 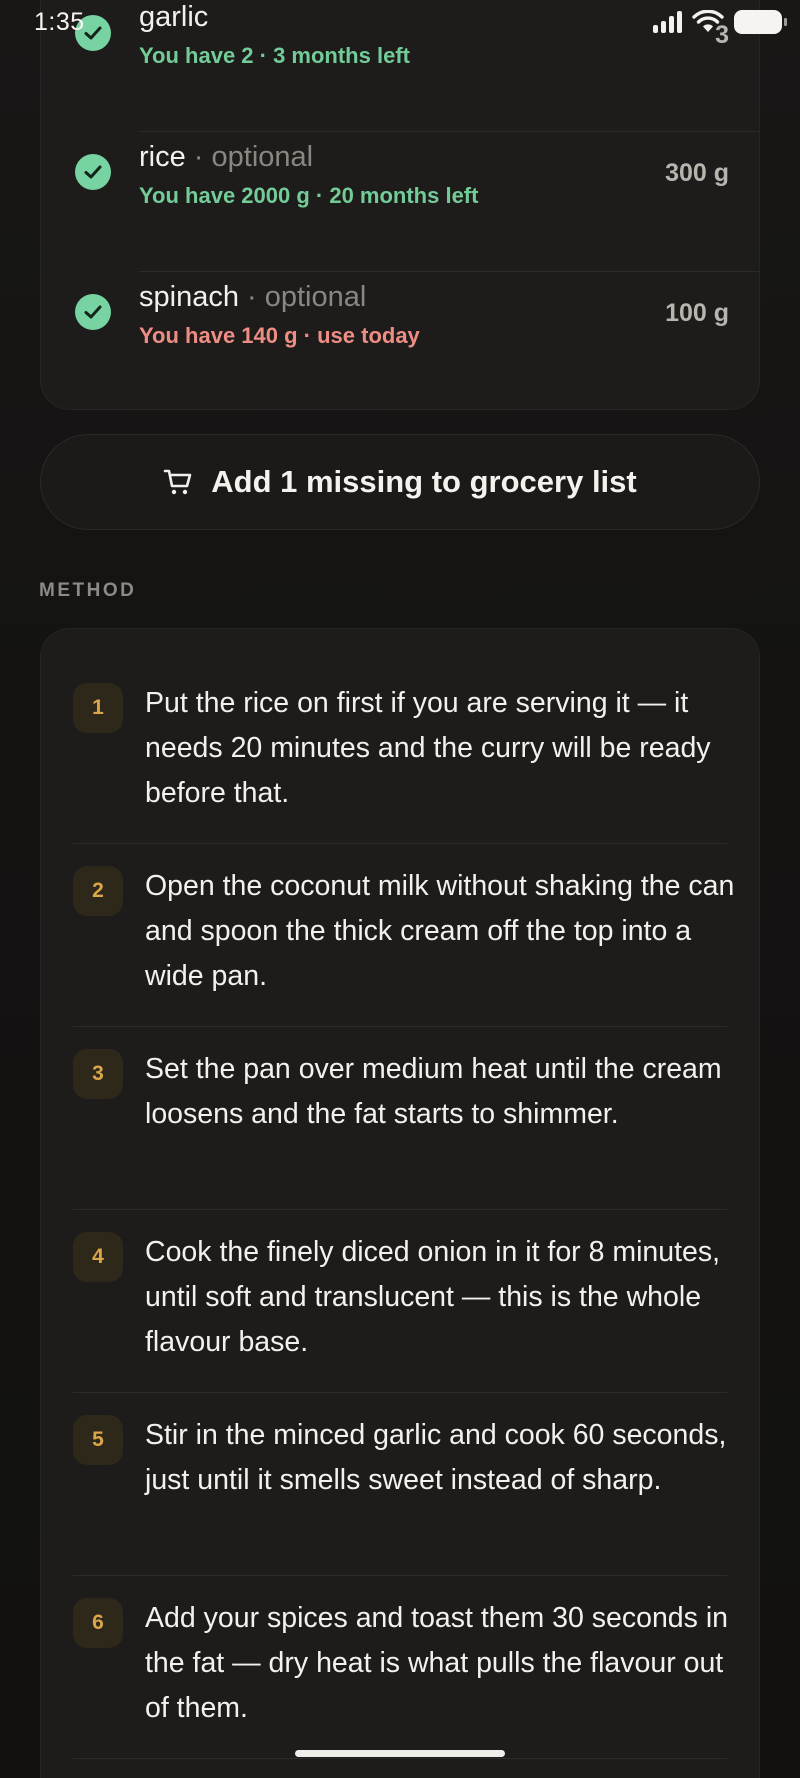 What do you see at coordinates (309, 195) in the screenshot?
I see `ingredient-status: You have 2000 g · 20 months left` at bounding box center [309, 195].